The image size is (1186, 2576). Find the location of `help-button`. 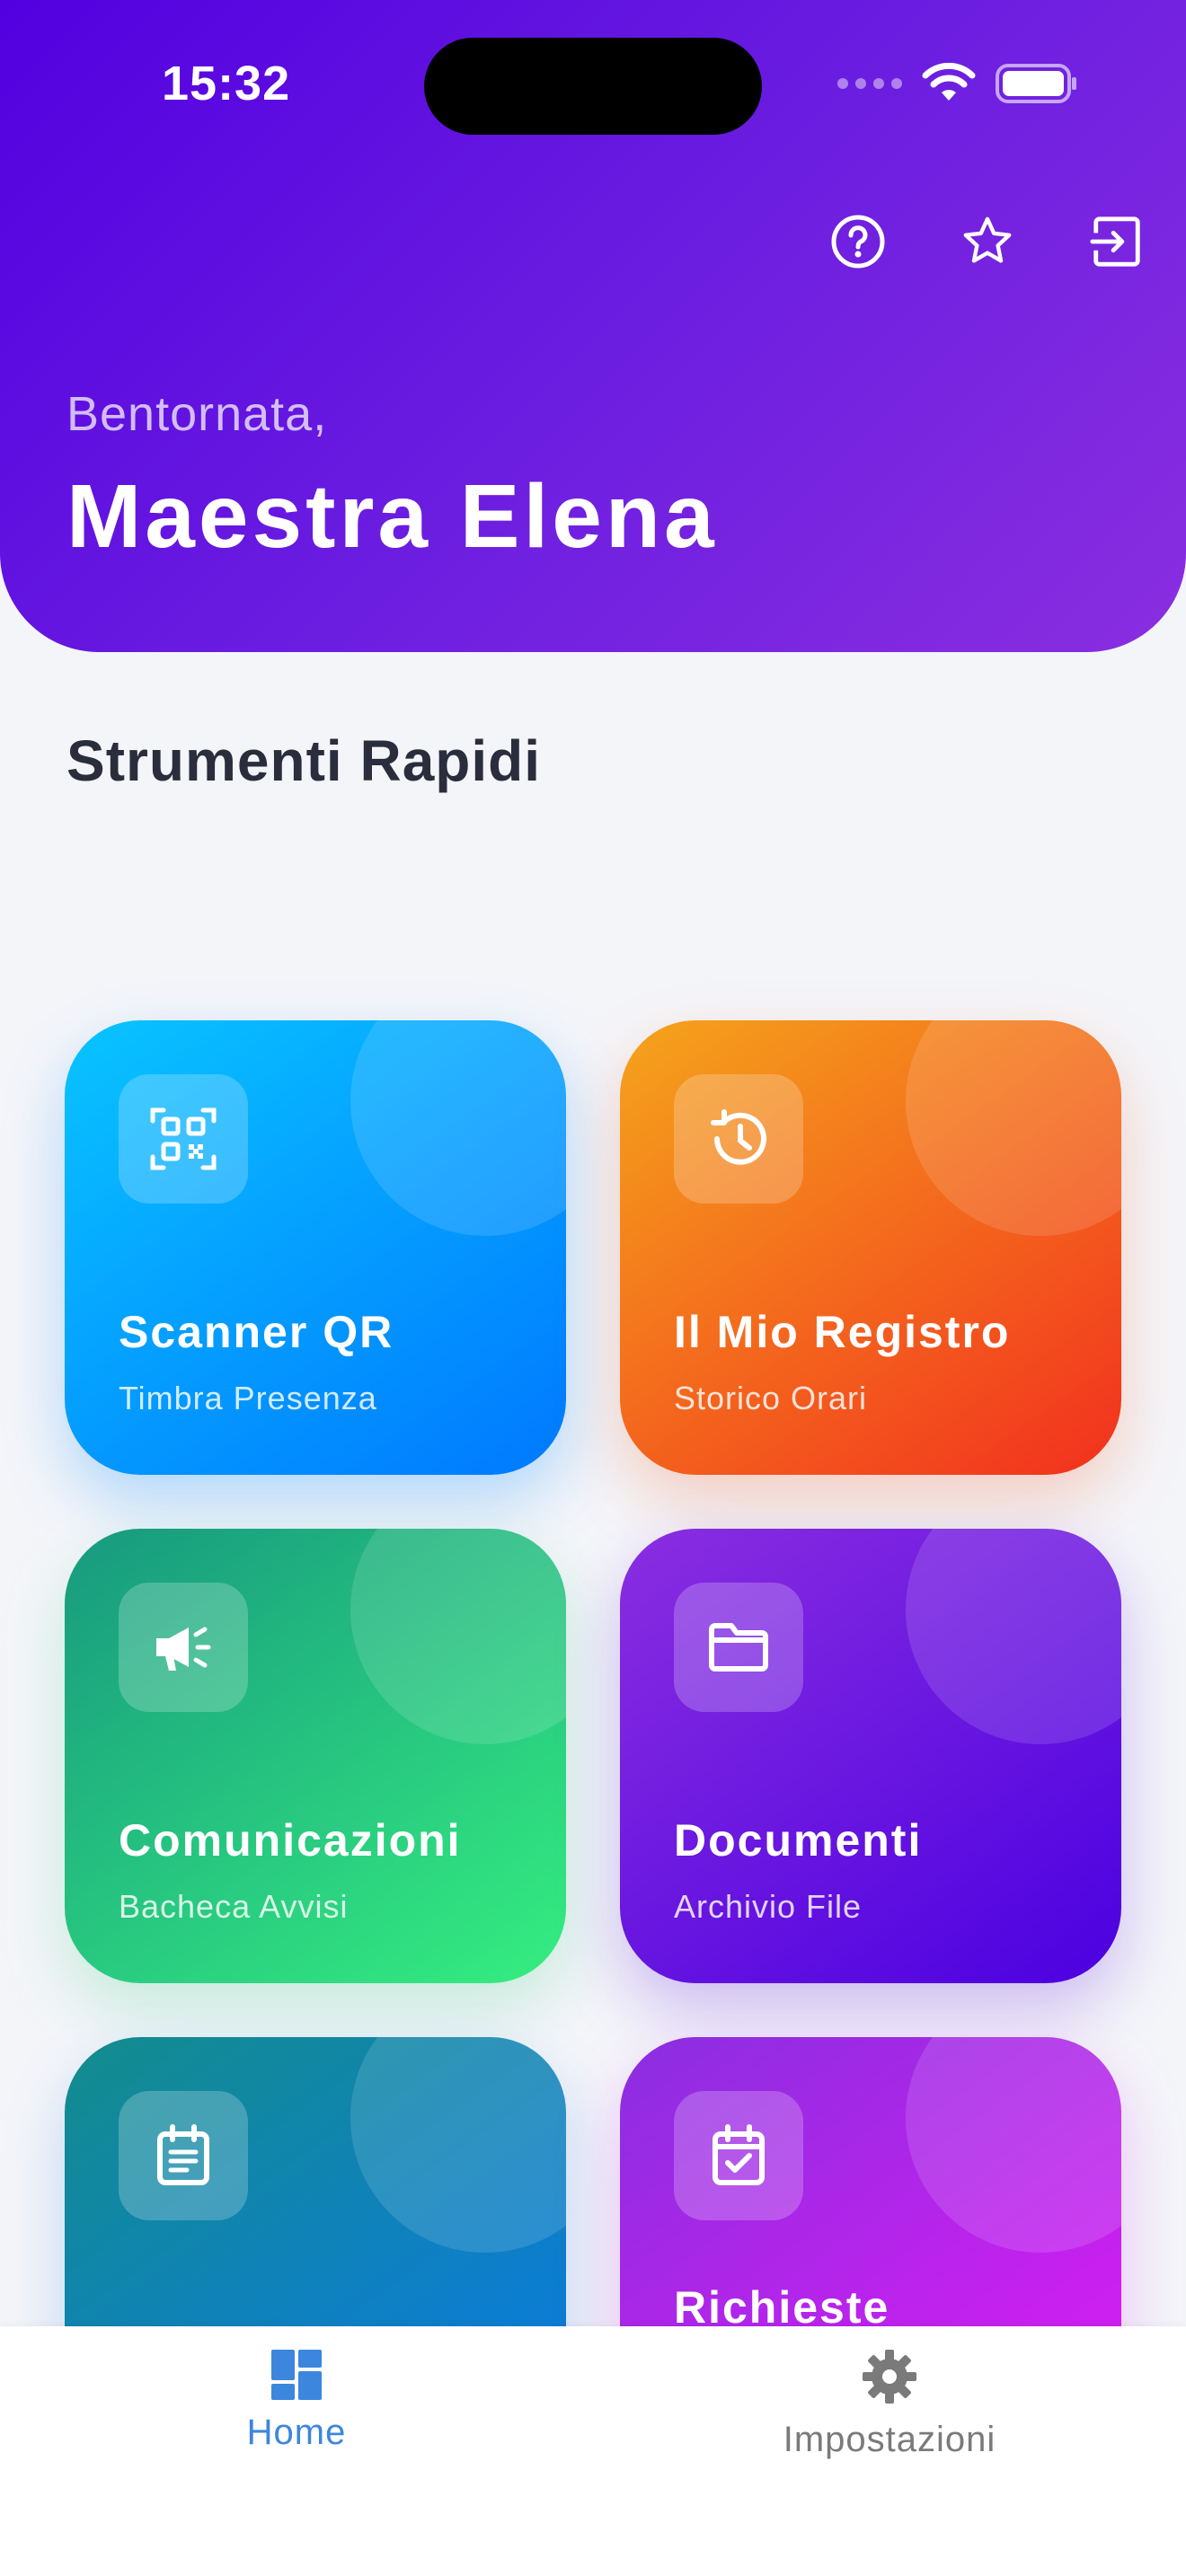

help-button is located at coordinates (858, 241).